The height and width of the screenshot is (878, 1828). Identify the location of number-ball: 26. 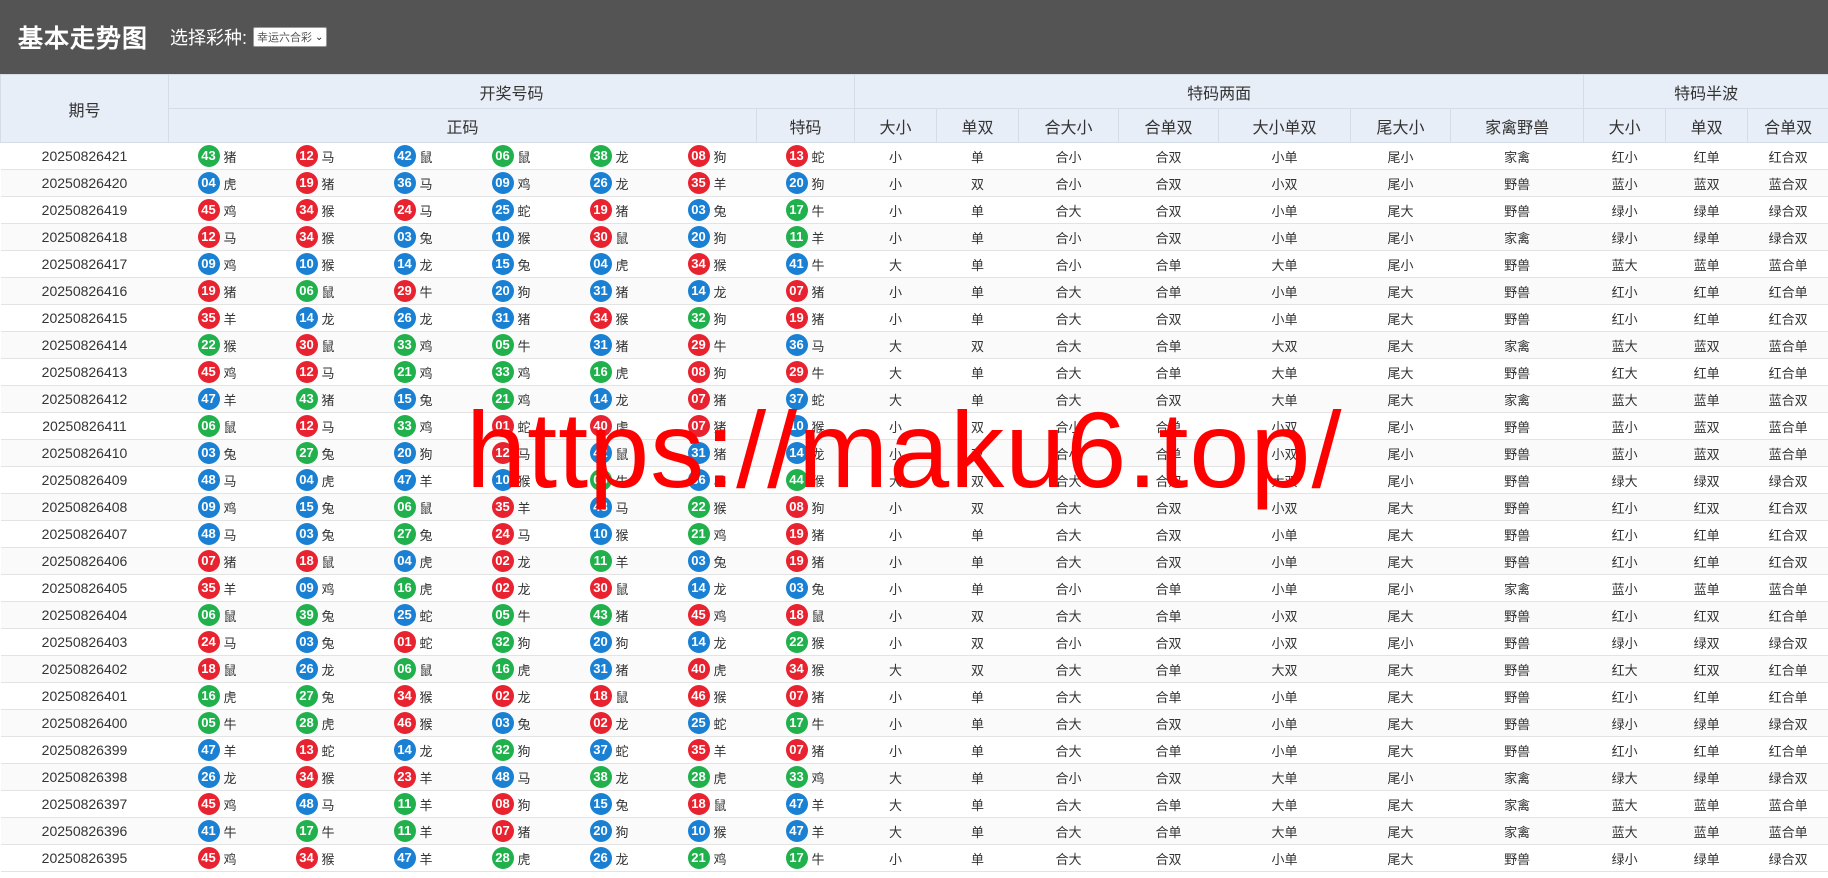
(600, 858).